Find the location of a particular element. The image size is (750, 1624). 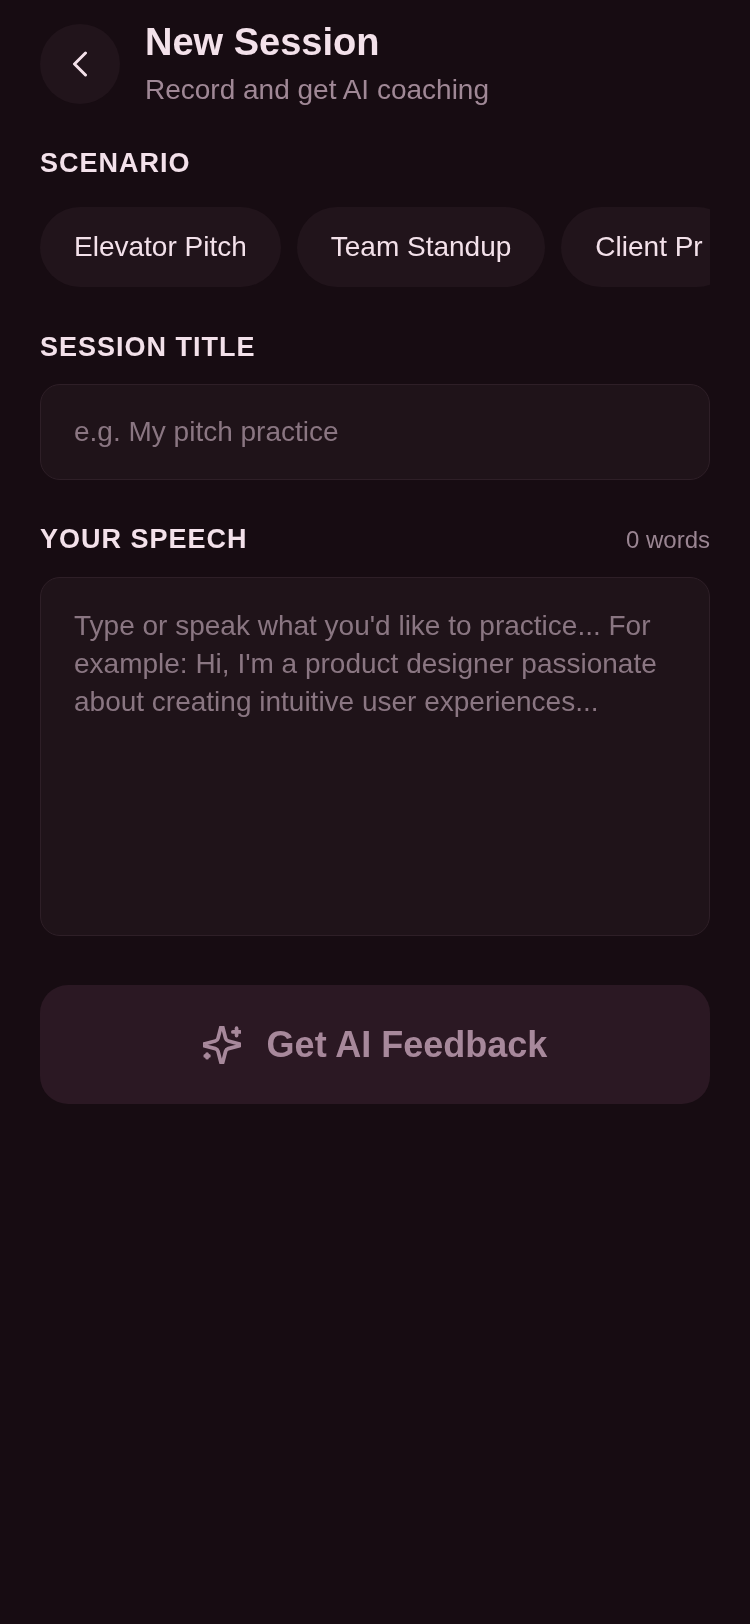

title-input: e.g. My pitch practice is located at coordinates (375, 432).